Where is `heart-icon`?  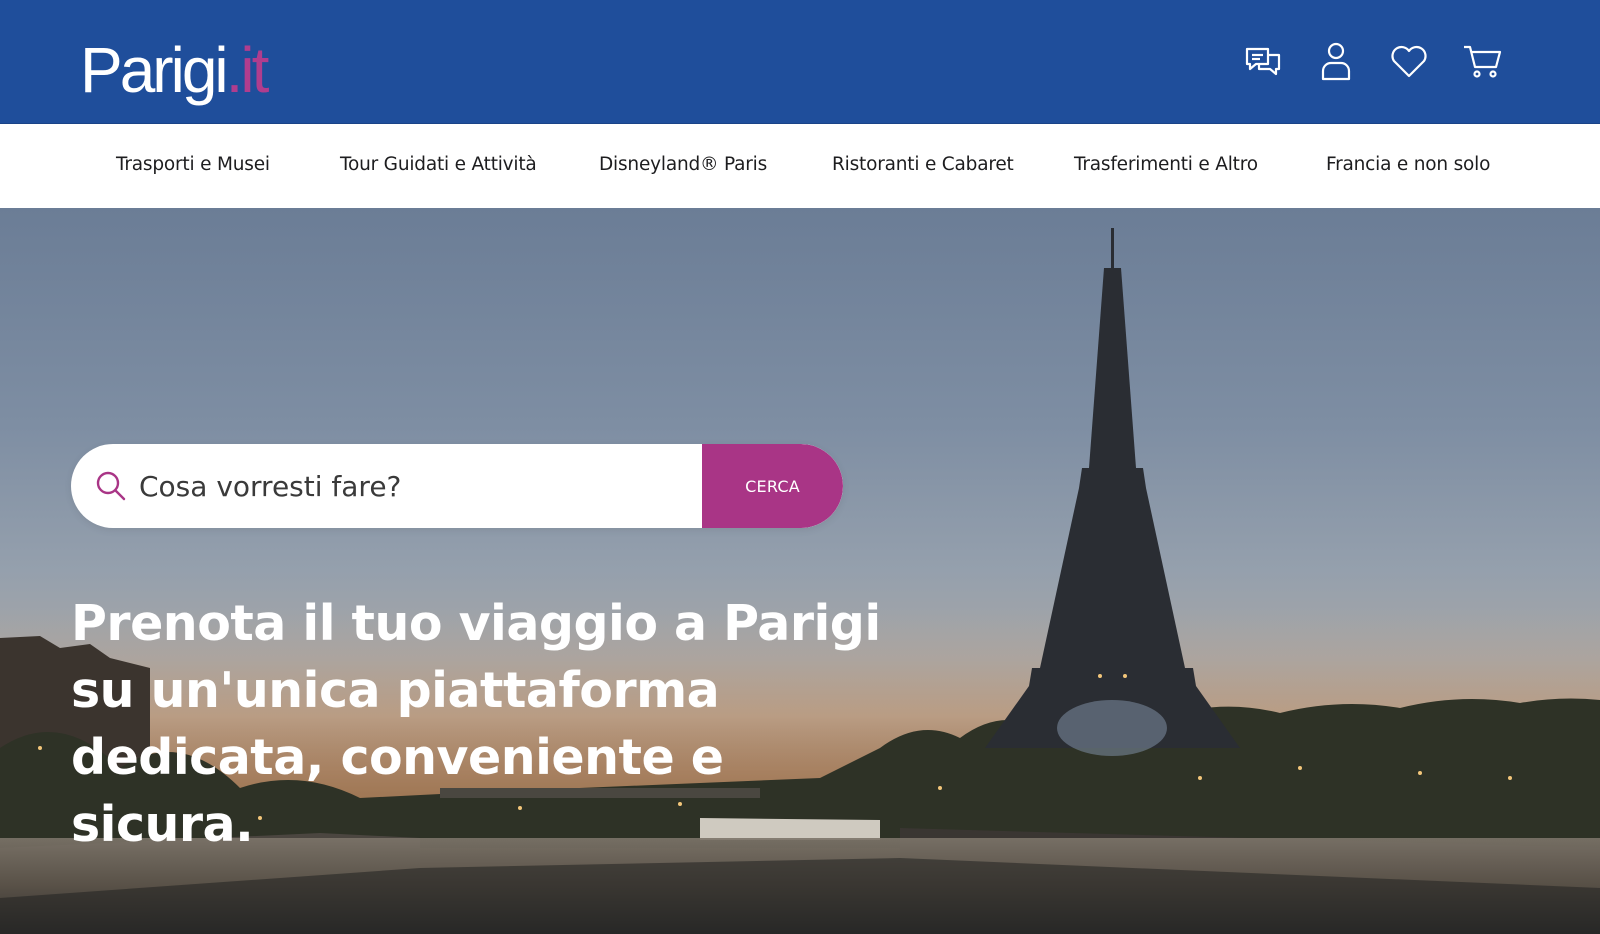
heart-icon is located at coordinates (1409, 61).